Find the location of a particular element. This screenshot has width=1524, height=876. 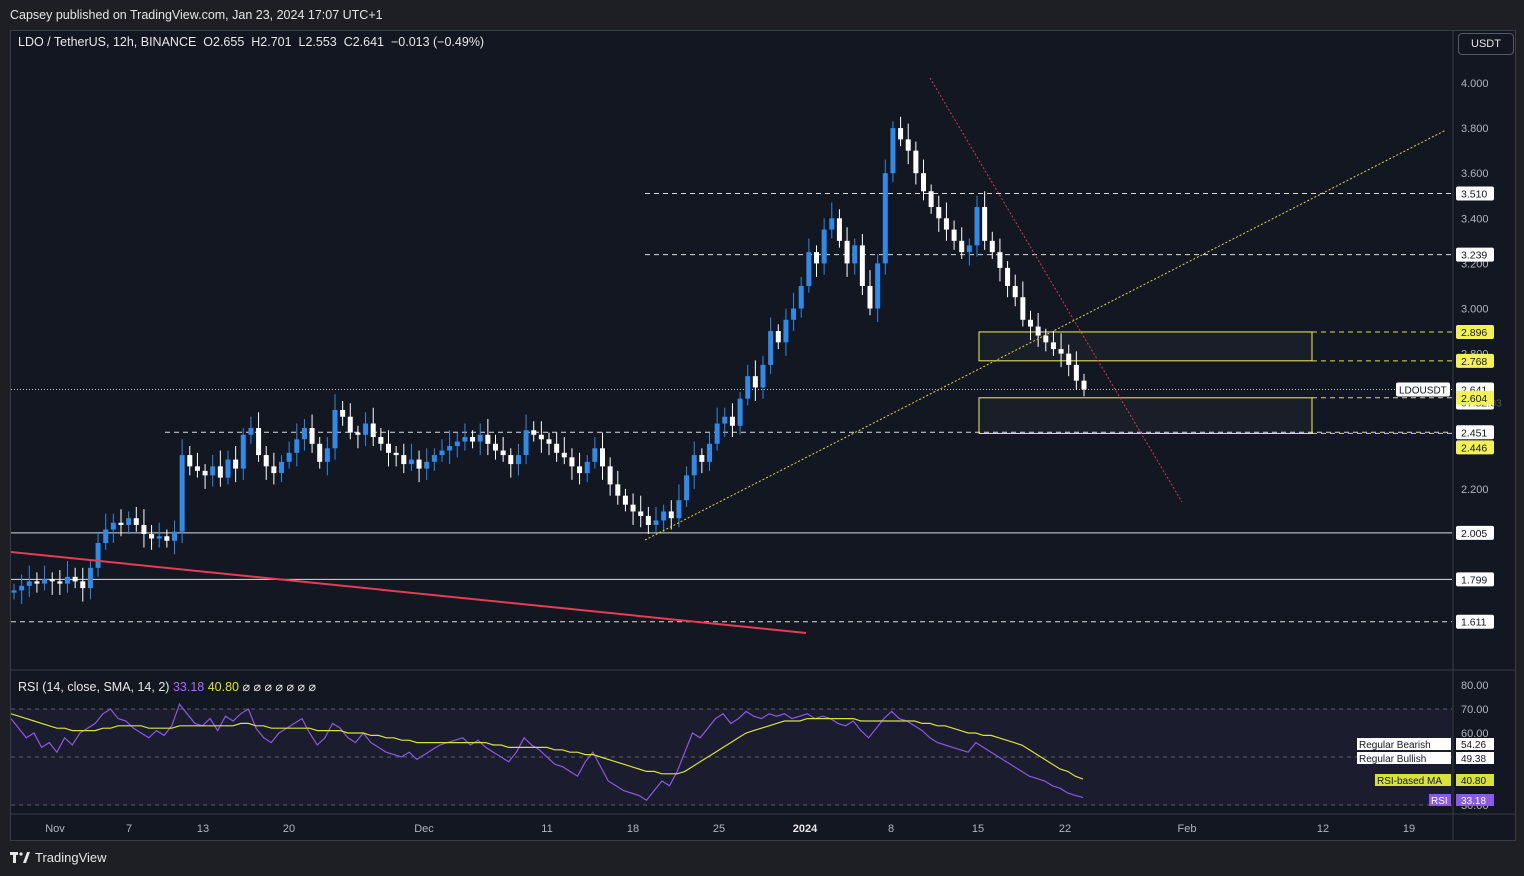

tradingview-logo-icon is located at coordinates (20, 857).